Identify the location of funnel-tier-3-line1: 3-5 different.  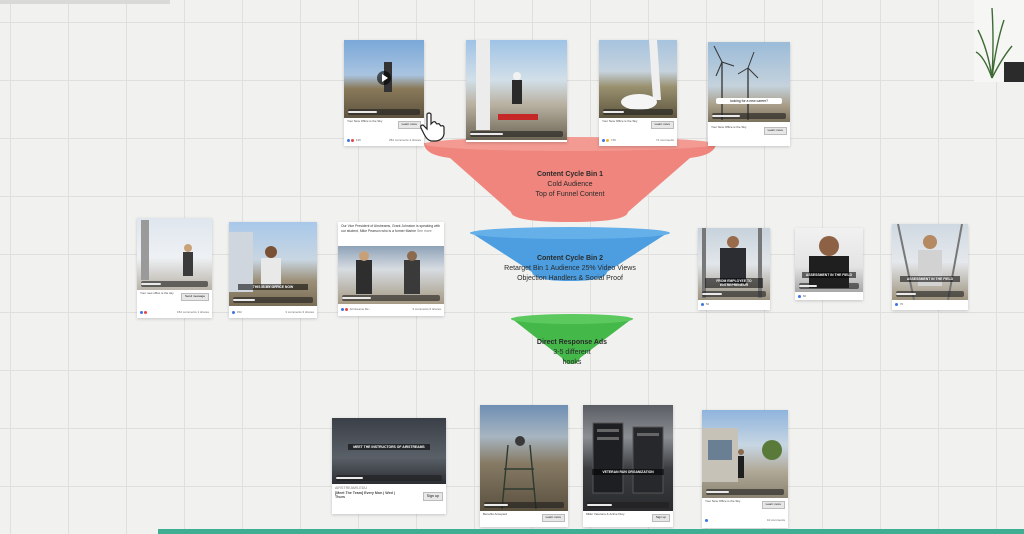
(572, 353).